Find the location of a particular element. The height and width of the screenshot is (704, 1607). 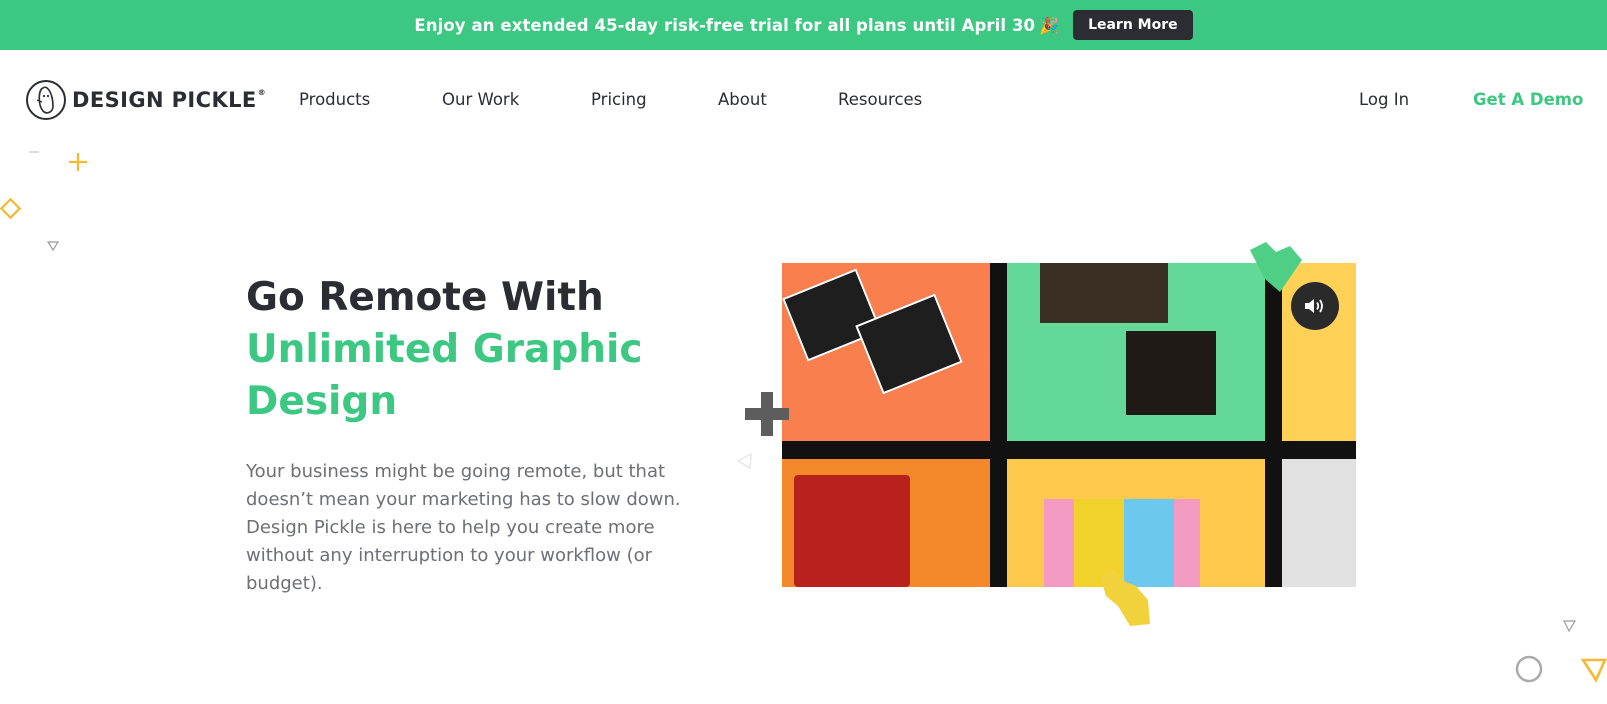

nav-pricing: Pricing is located at coordinates (619, 99).